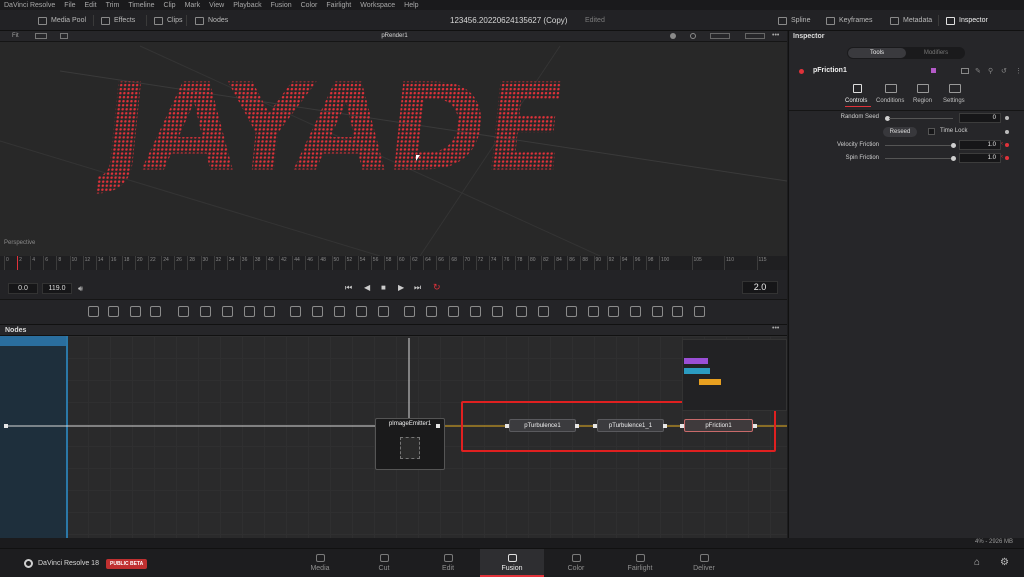 This screenshot has width=1024, height=577. What do you see at coordinates (775, 328) in the screenshot?
I see `nodes-more-icon: •••` at bounding box center [775, 328].